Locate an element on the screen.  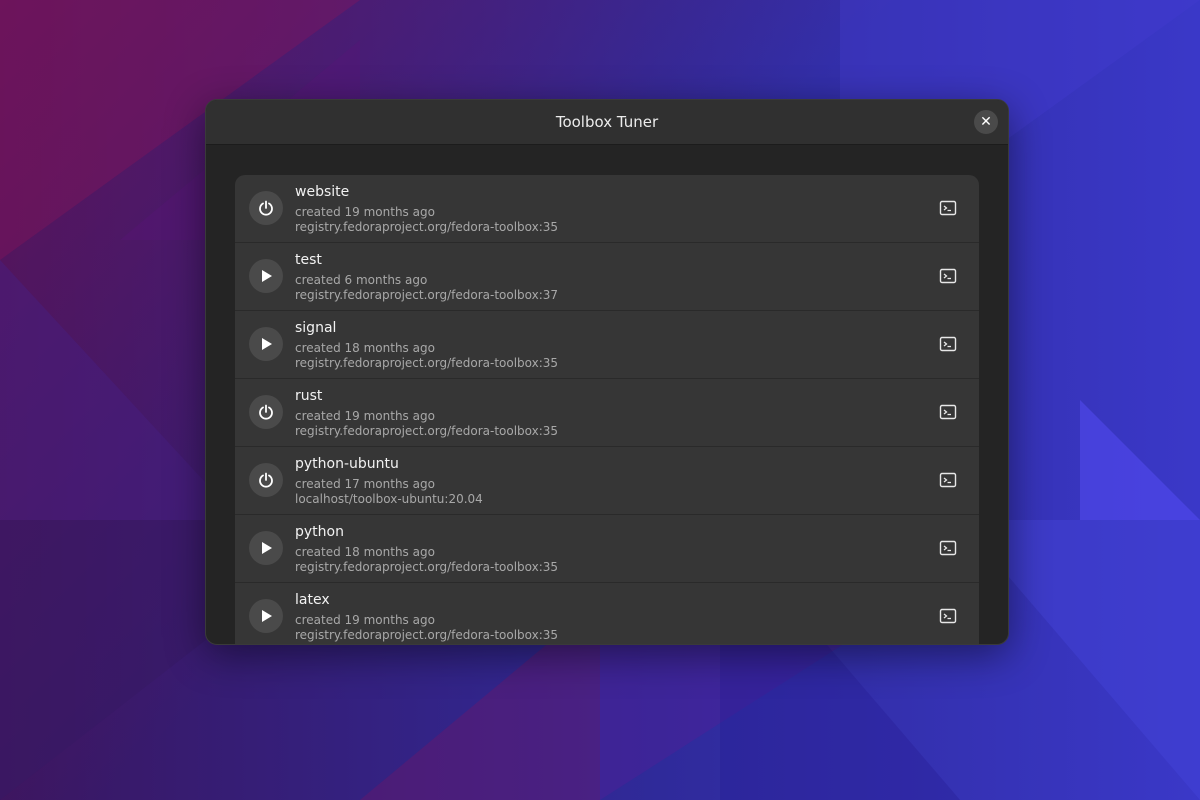
container-name: website is located at coordinates (322, 192).